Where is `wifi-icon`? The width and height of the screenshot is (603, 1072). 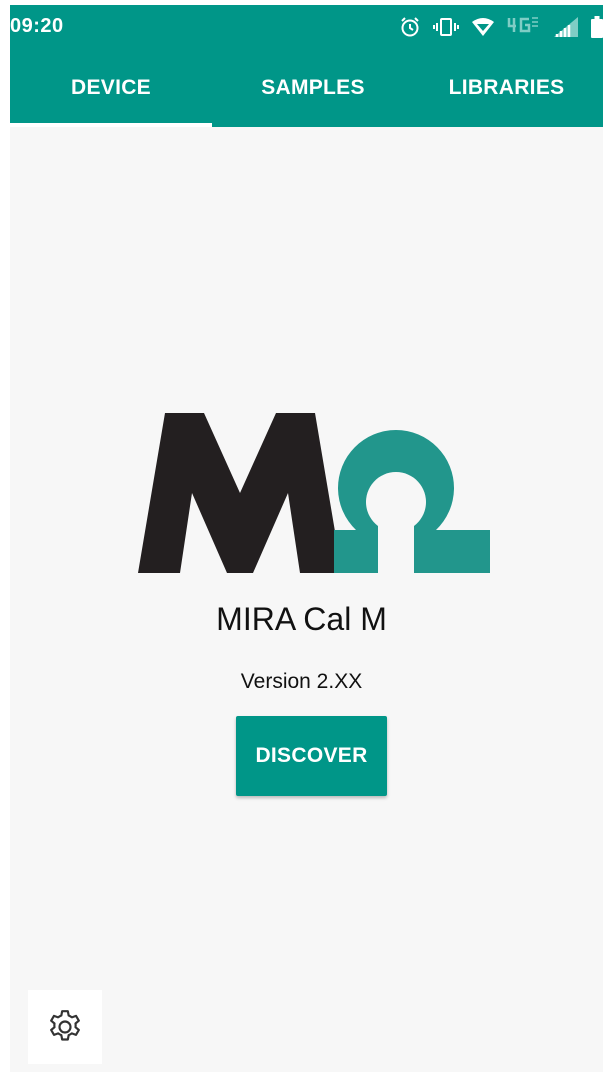 wifi-icon is located at coordinates (483, 27).